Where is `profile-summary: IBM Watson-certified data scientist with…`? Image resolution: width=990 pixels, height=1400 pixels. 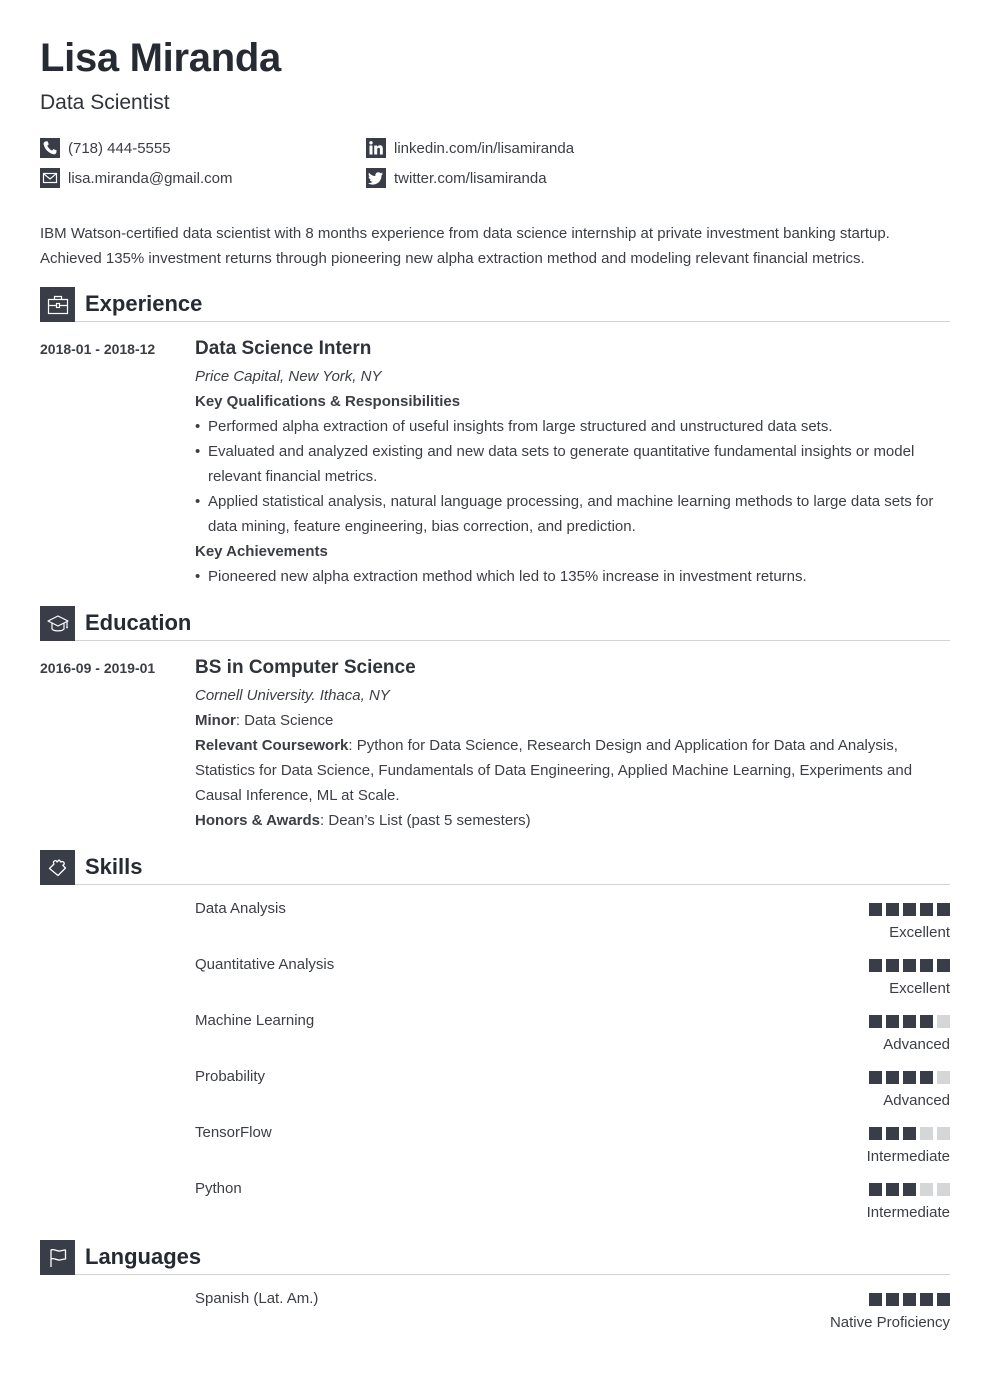 profile-summary: IBM Watson-certified data scientist with… is located at coordinates (465, 246).